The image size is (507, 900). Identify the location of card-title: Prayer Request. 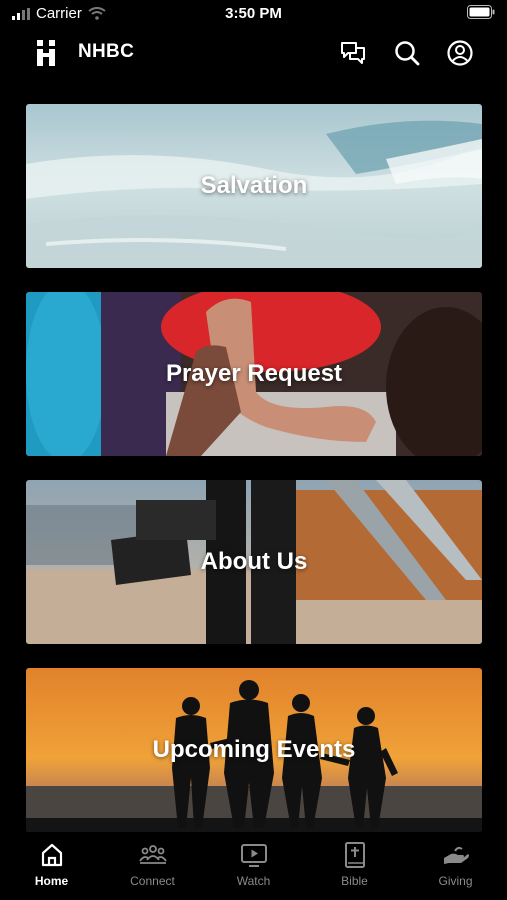
(254, 373).